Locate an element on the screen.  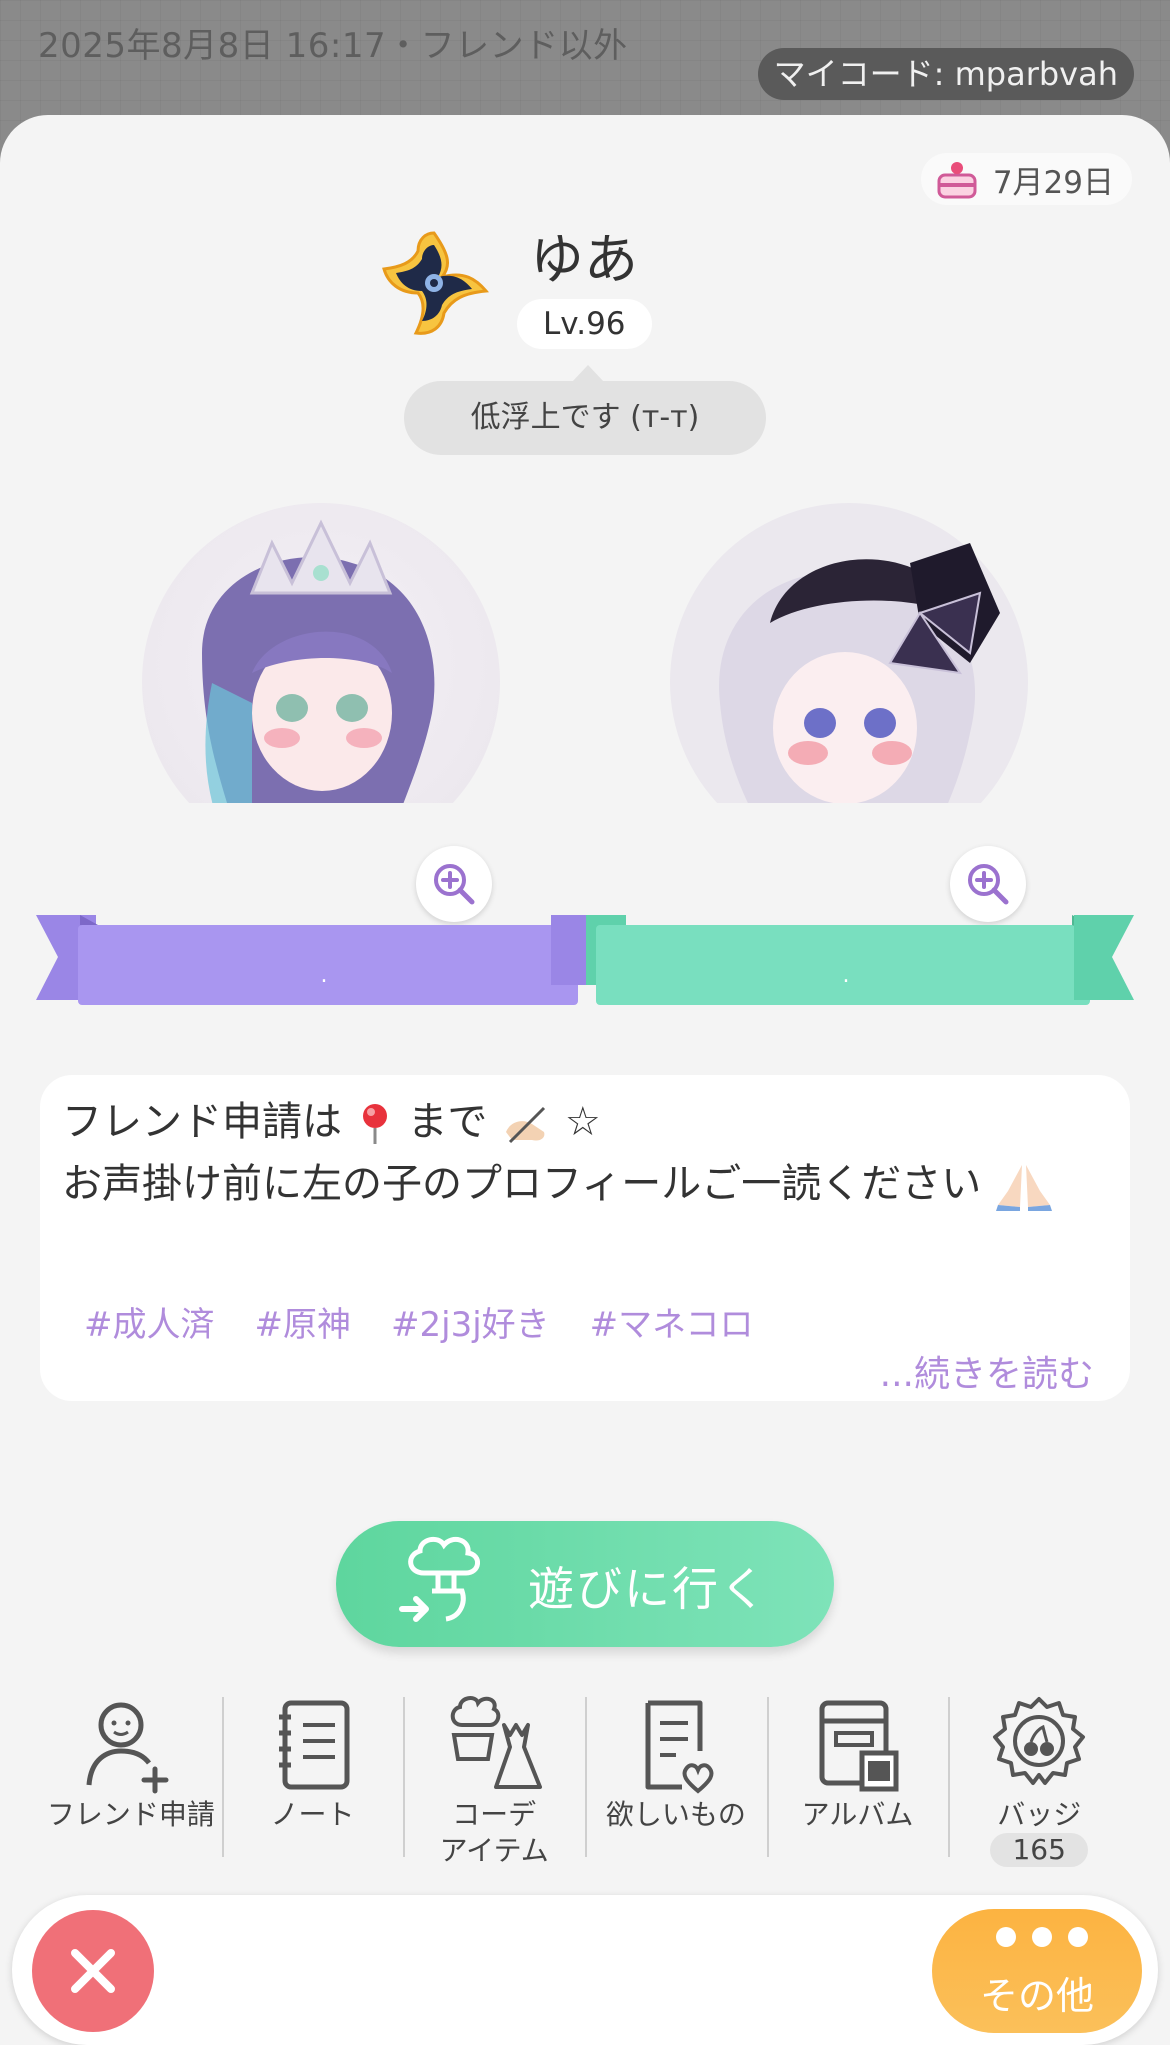
coordinate-items-button: コーデ アイテム is located at coordinates (494, 1776).